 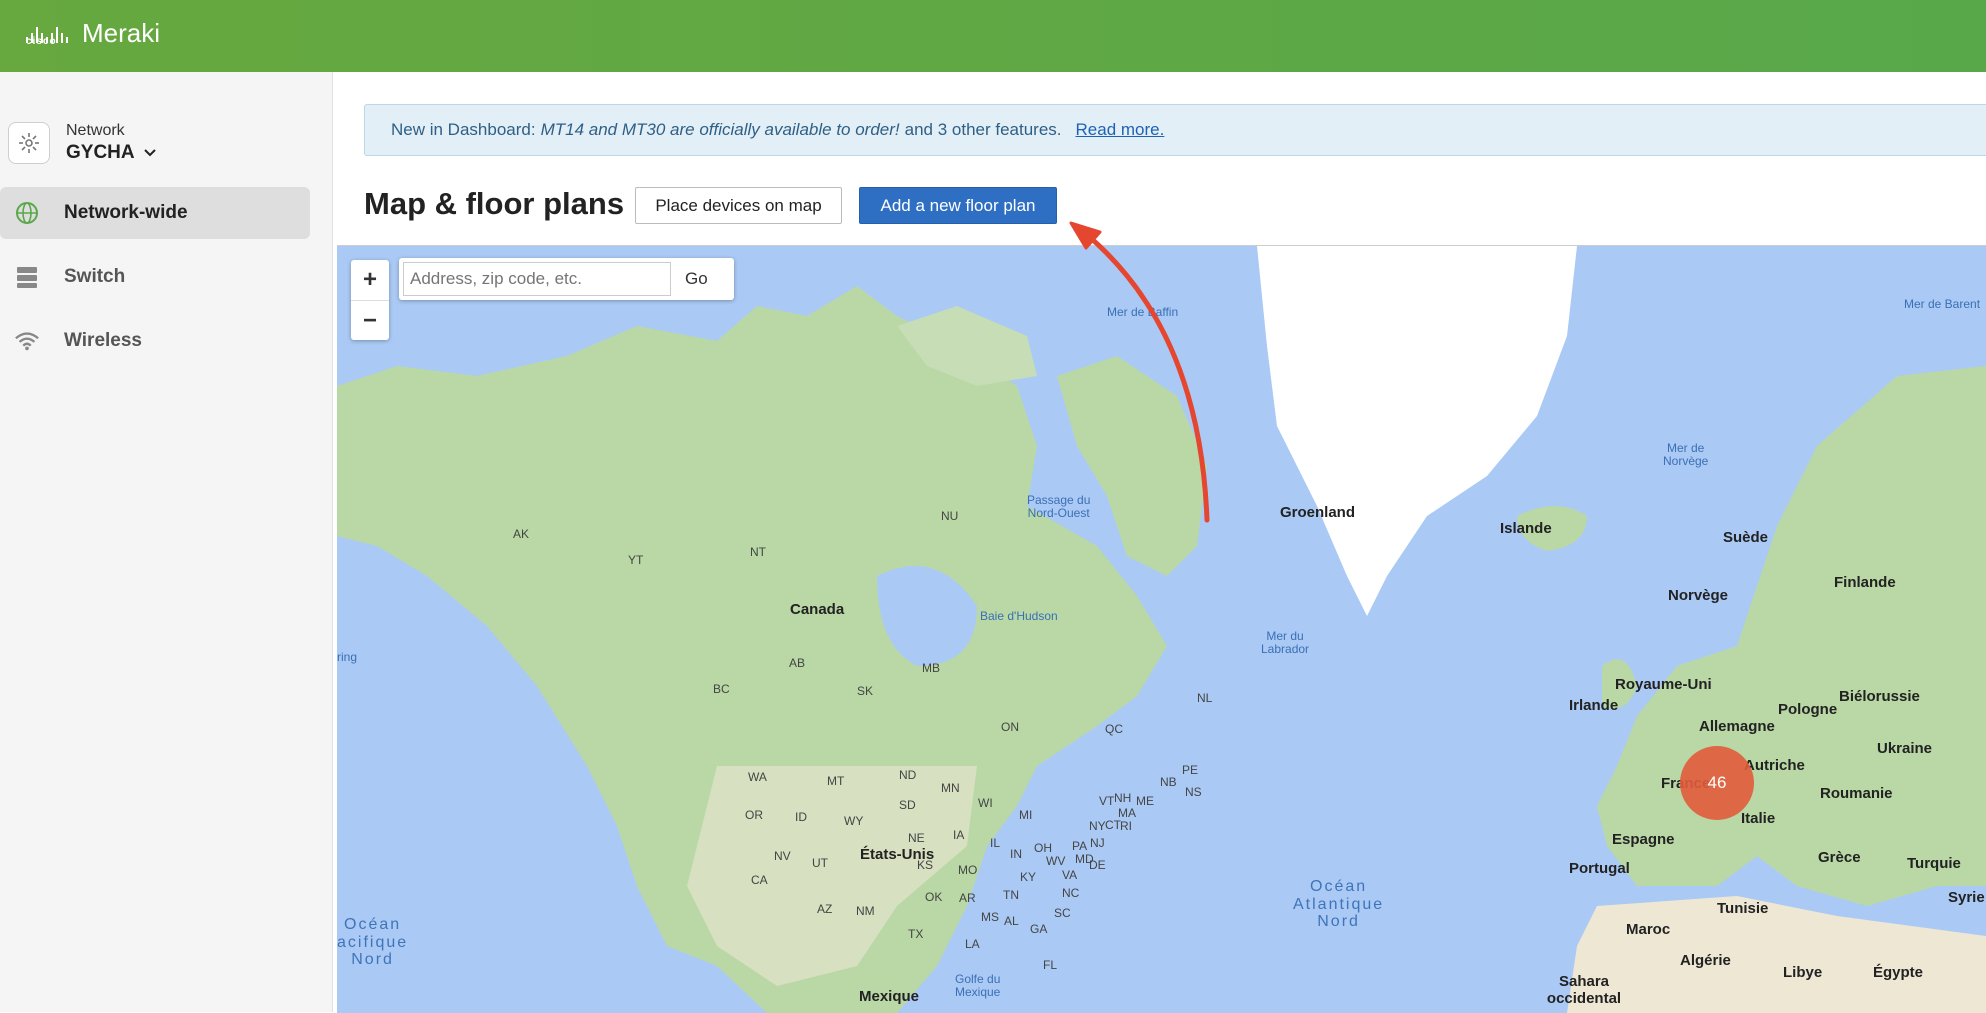 What do you see at coordinates (27, 341) in the screenshot?
I see `wifi-icon` at bounding box center [27, 341].